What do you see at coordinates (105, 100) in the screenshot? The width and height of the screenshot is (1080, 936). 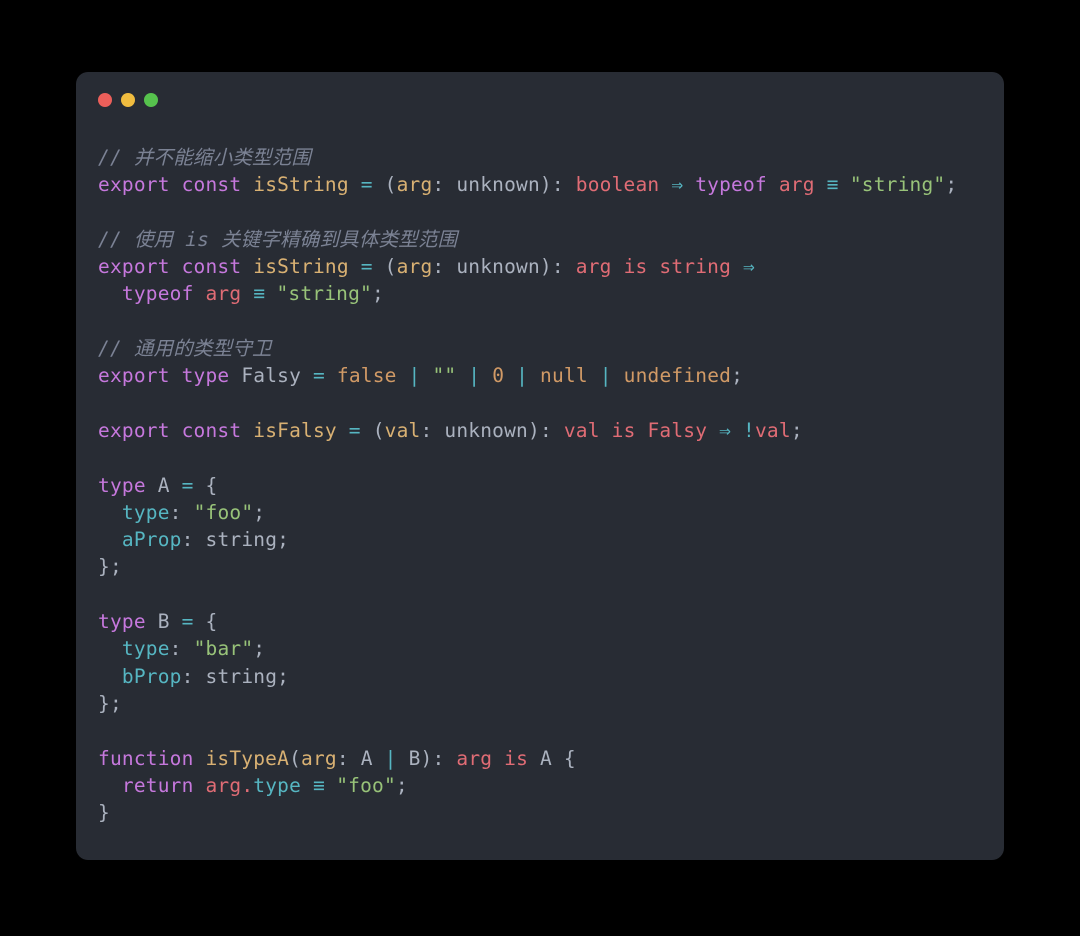 I see `close-button` at bounding box center [105, 100].